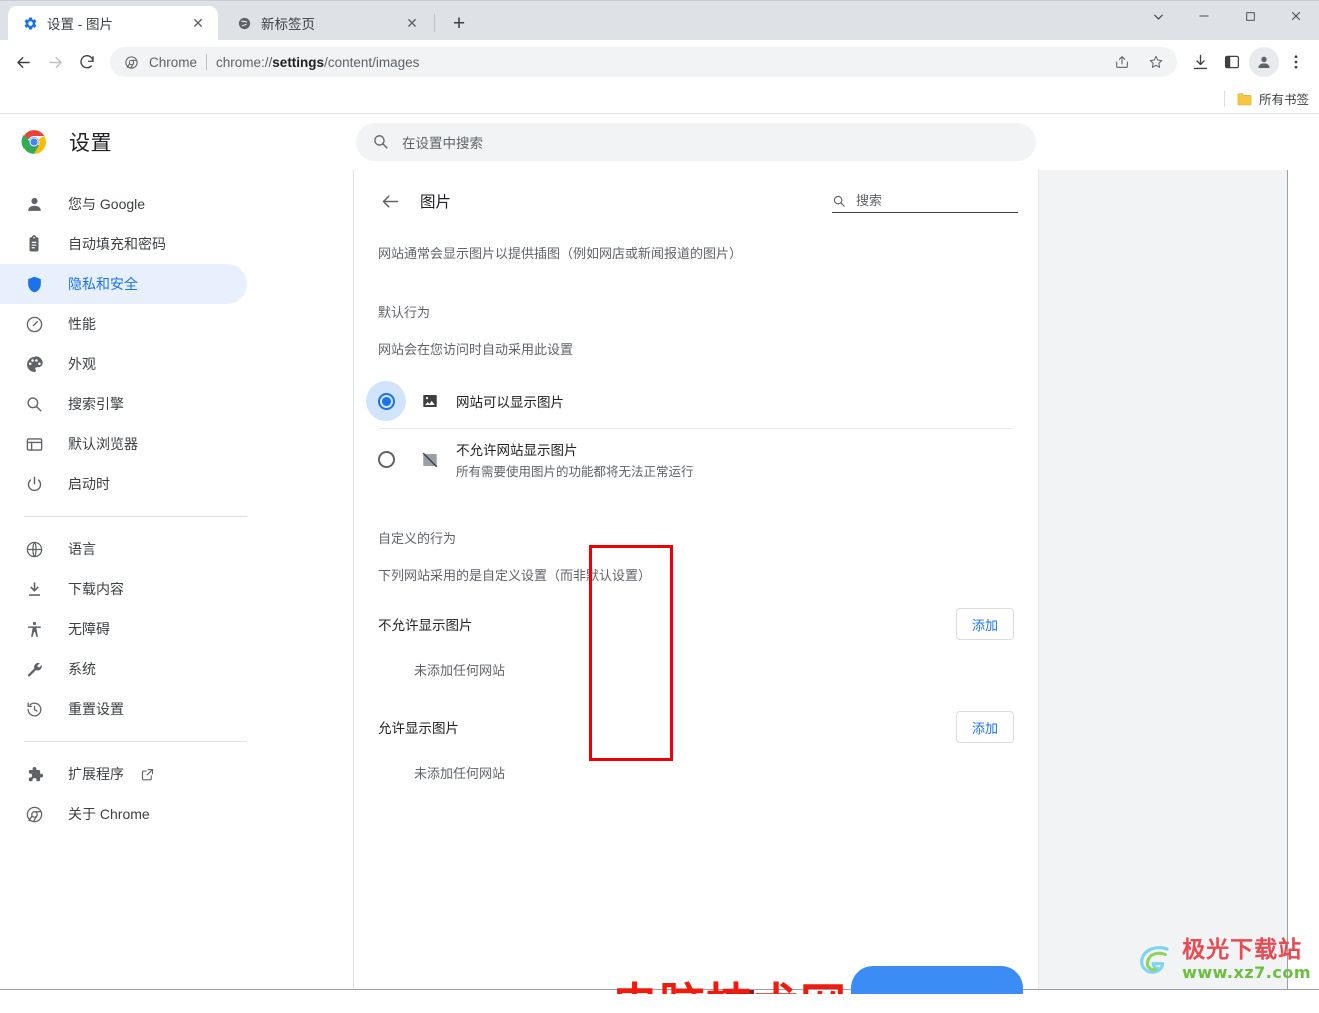 The image size is (1319, 1013). What do you see at coordinates (984, 727) in the screenshot?
I see `add-button-allow: 添加` at bounding box center [984, 727].